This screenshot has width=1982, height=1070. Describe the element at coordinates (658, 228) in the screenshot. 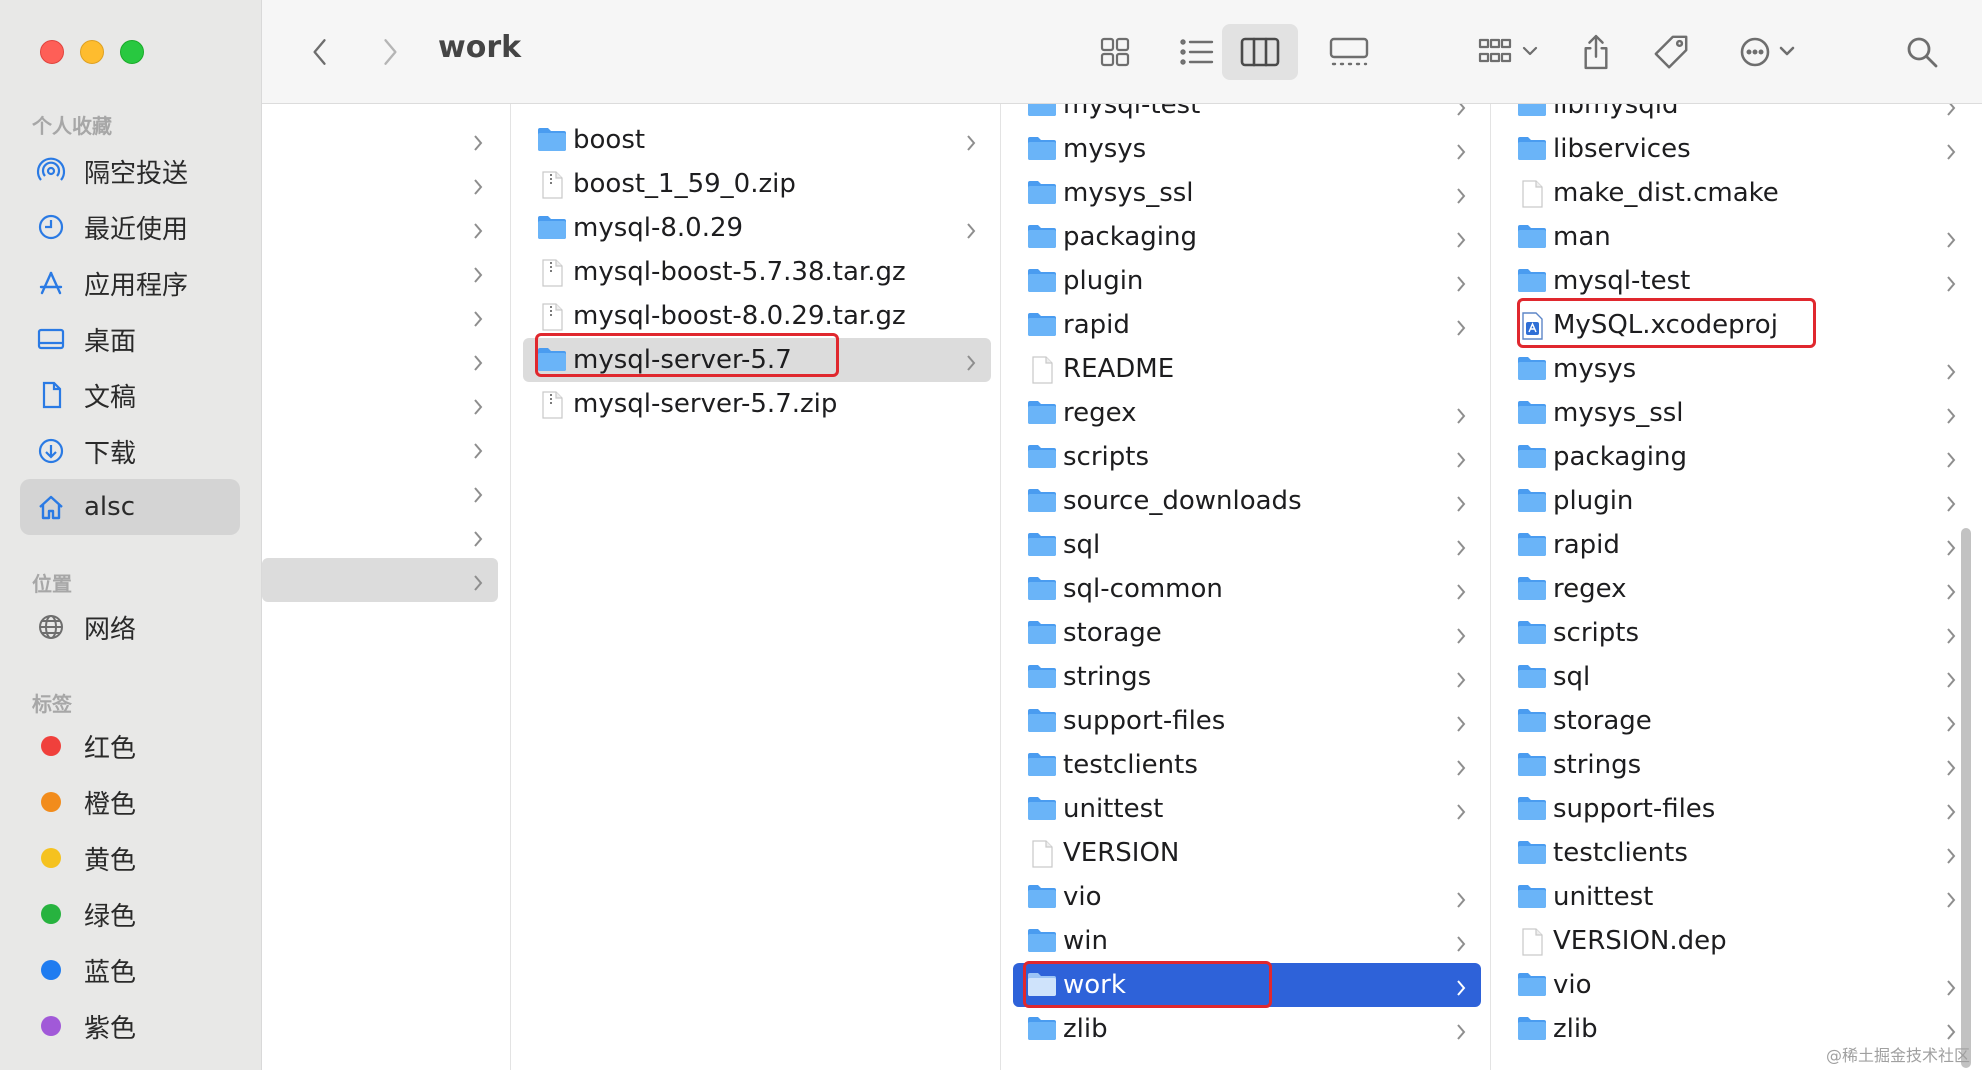

I see `entry-name: mysql-8.0.29` at that location.